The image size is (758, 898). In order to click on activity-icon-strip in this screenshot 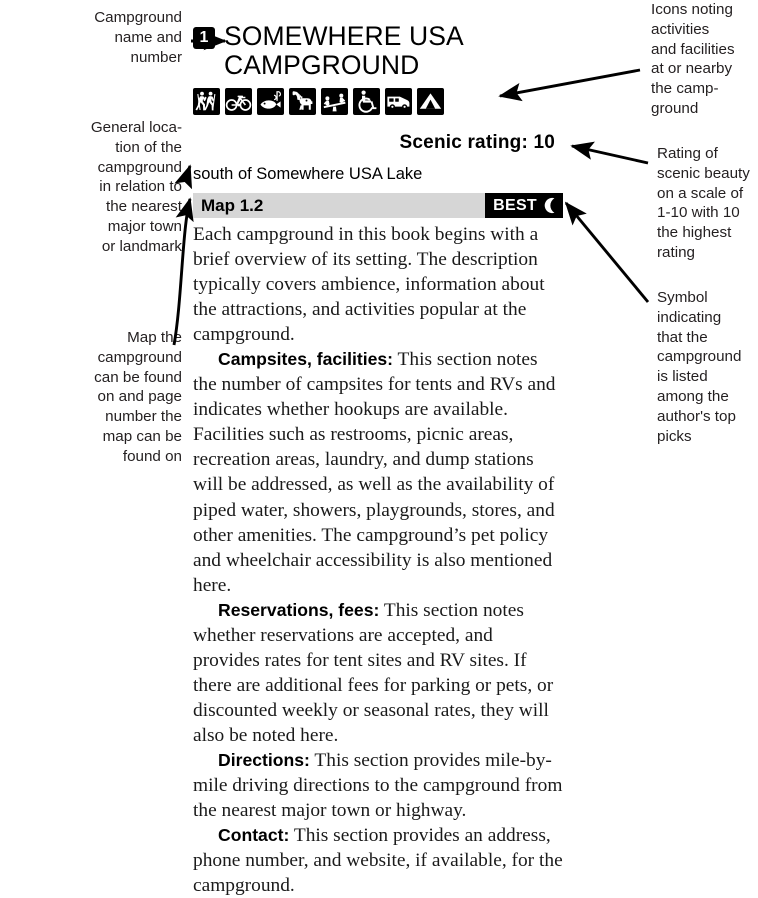, I will do `click(378, 101)`.